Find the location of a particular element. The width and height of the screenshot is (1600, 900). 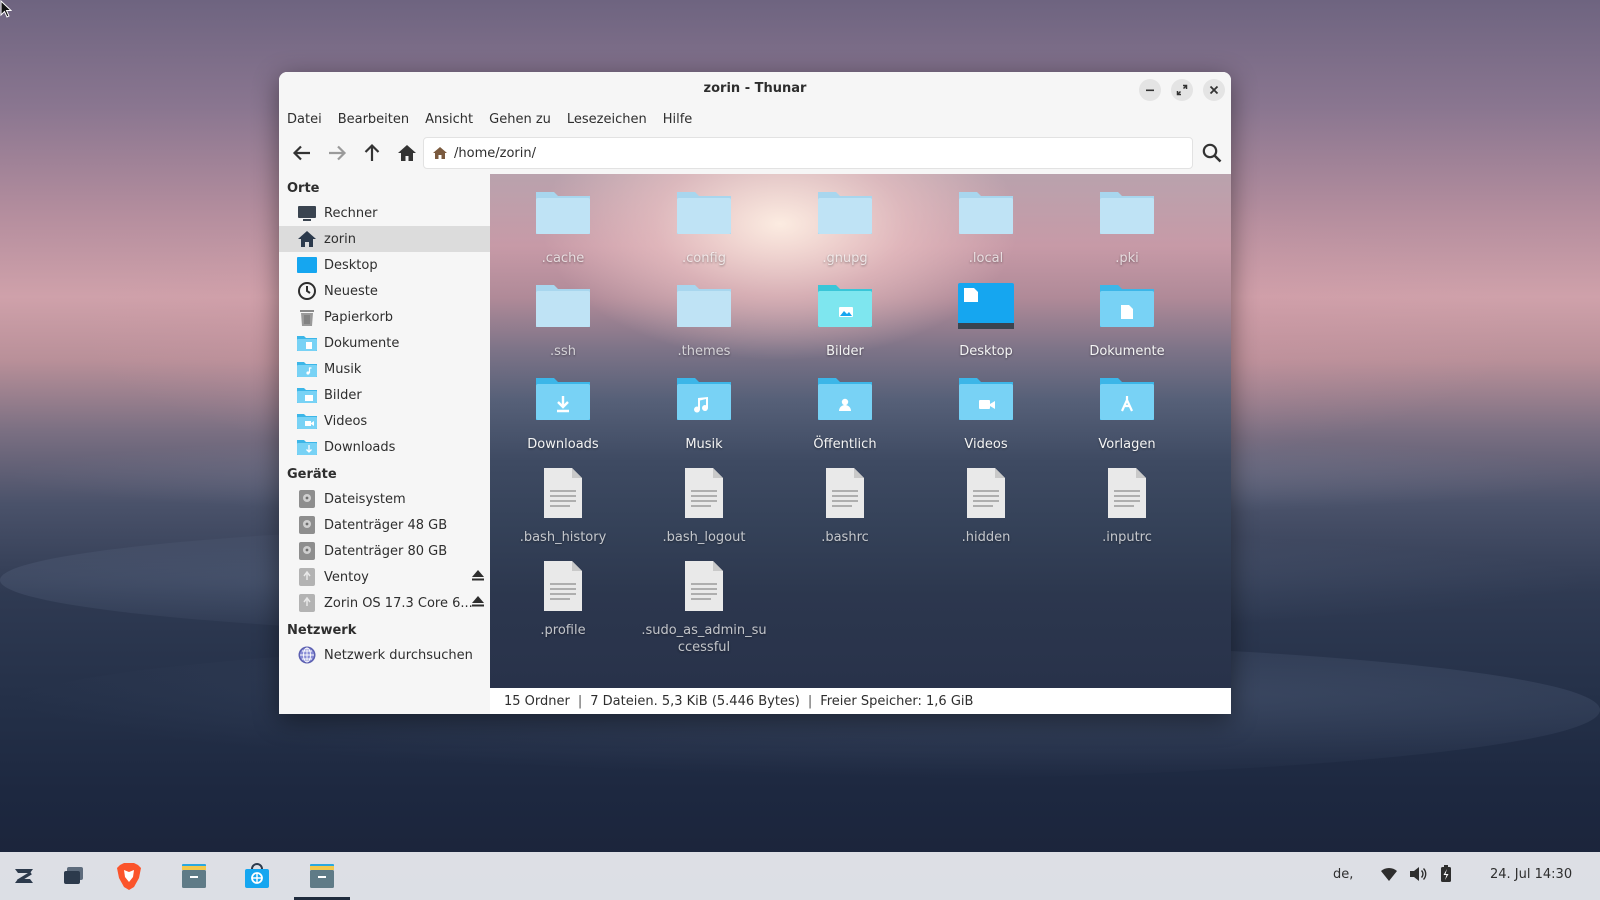

arrow-up-icon is located at coordinates (372, 152).